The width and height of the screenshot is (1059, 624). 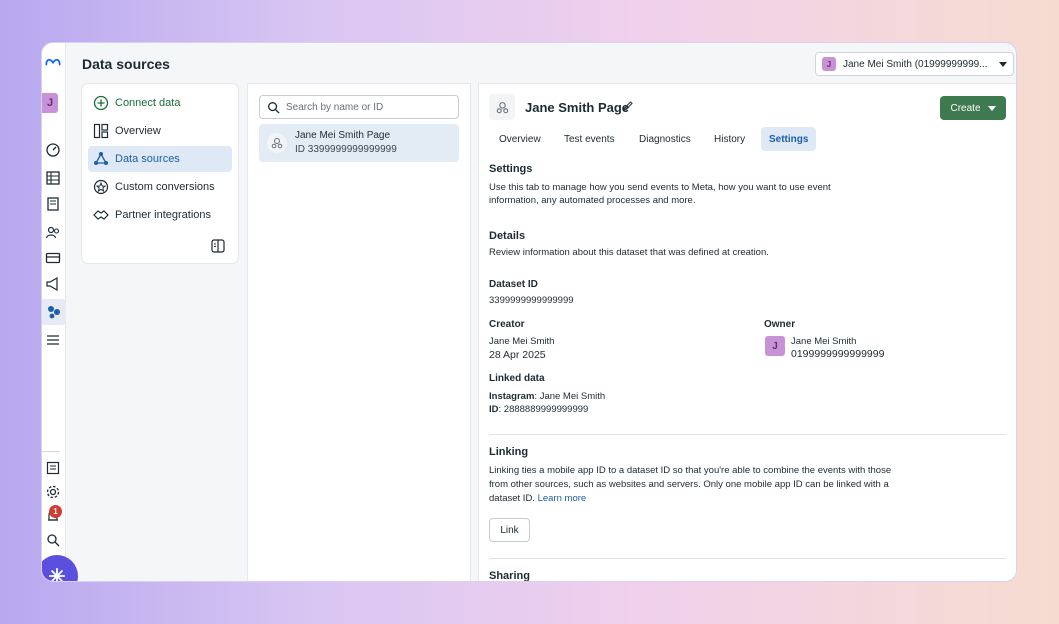 I want to click on nav-item-data-sources: Data sources, so click(x=160, y=159).